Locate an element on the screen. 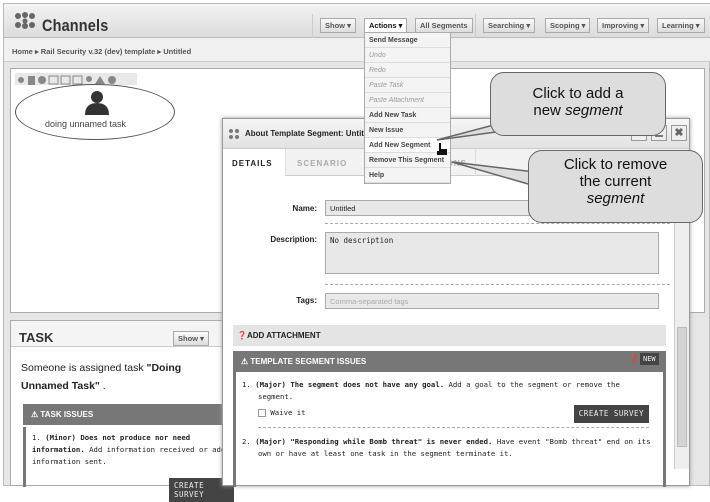 This screenshot has height=502, width=710. hand-cursor-icon is located at coordinates (442, 149).